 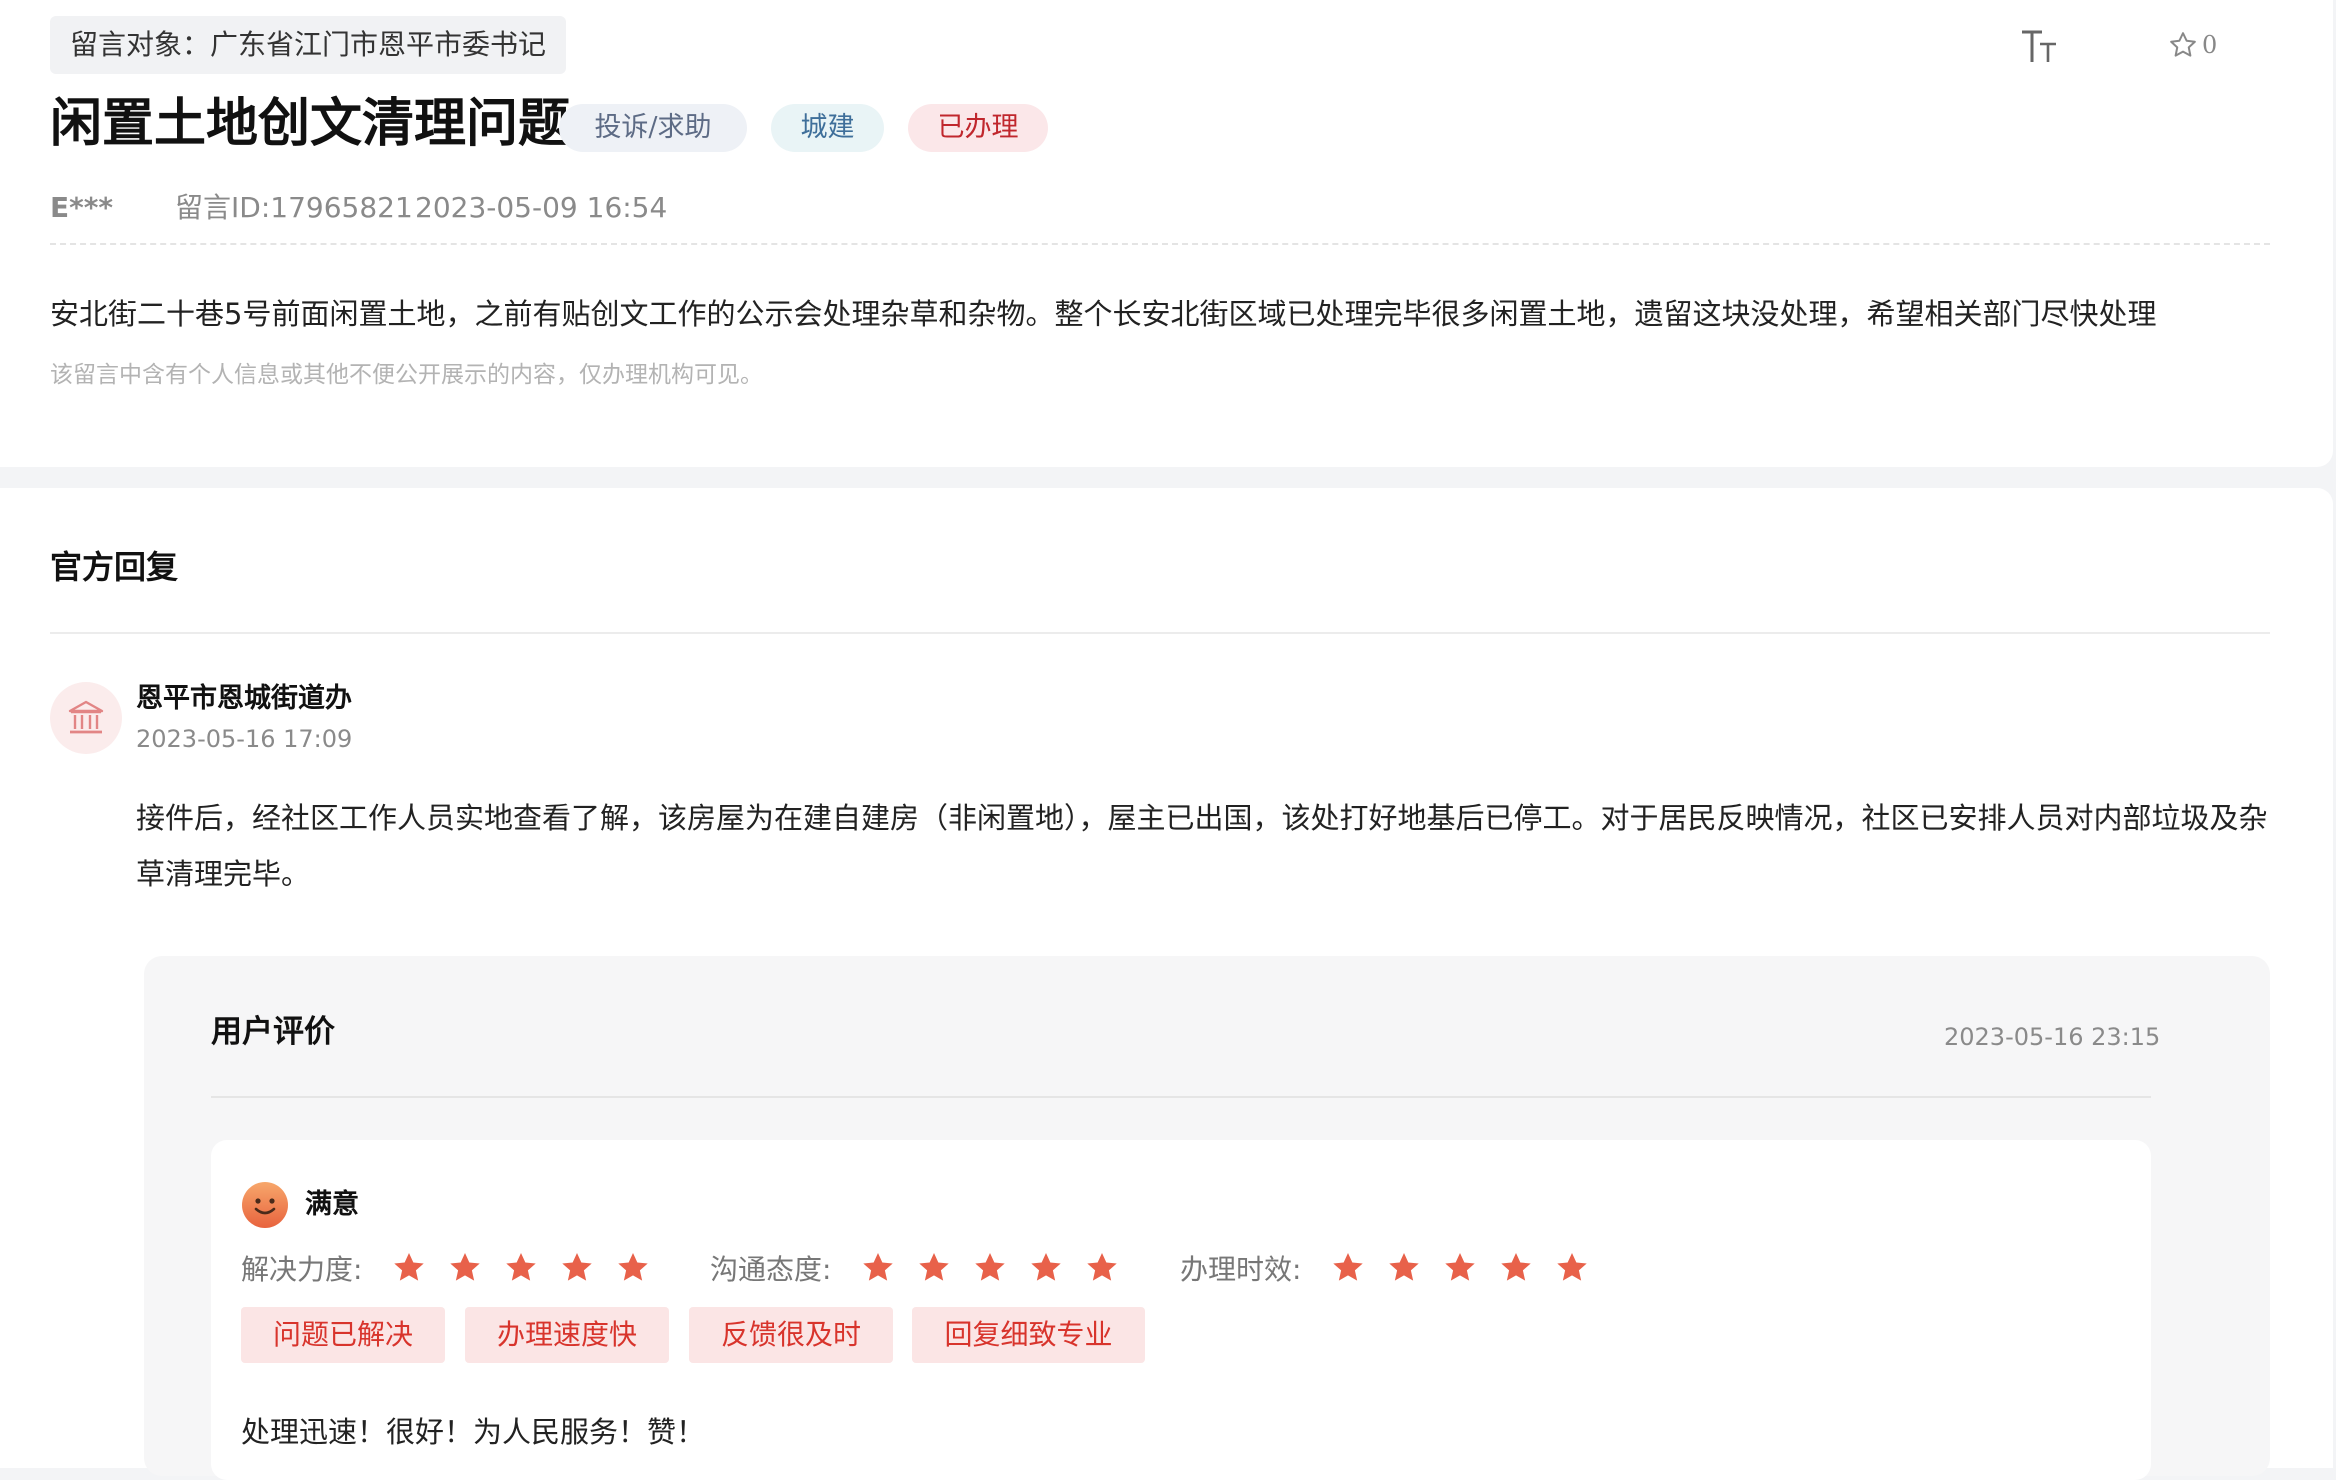 I want to click on category-tag: 城建, so click(x=827, y=128).